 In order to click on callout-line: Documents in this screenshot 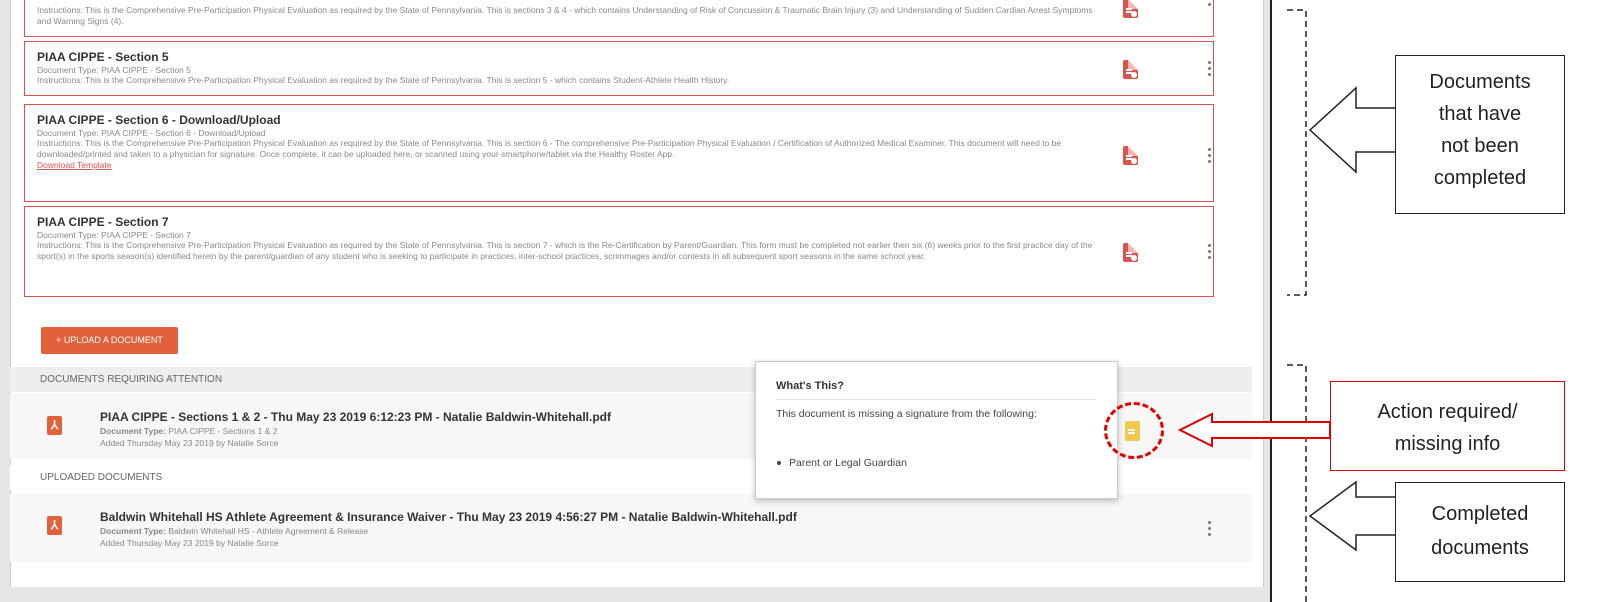, I will do `click(1480, 82)`.